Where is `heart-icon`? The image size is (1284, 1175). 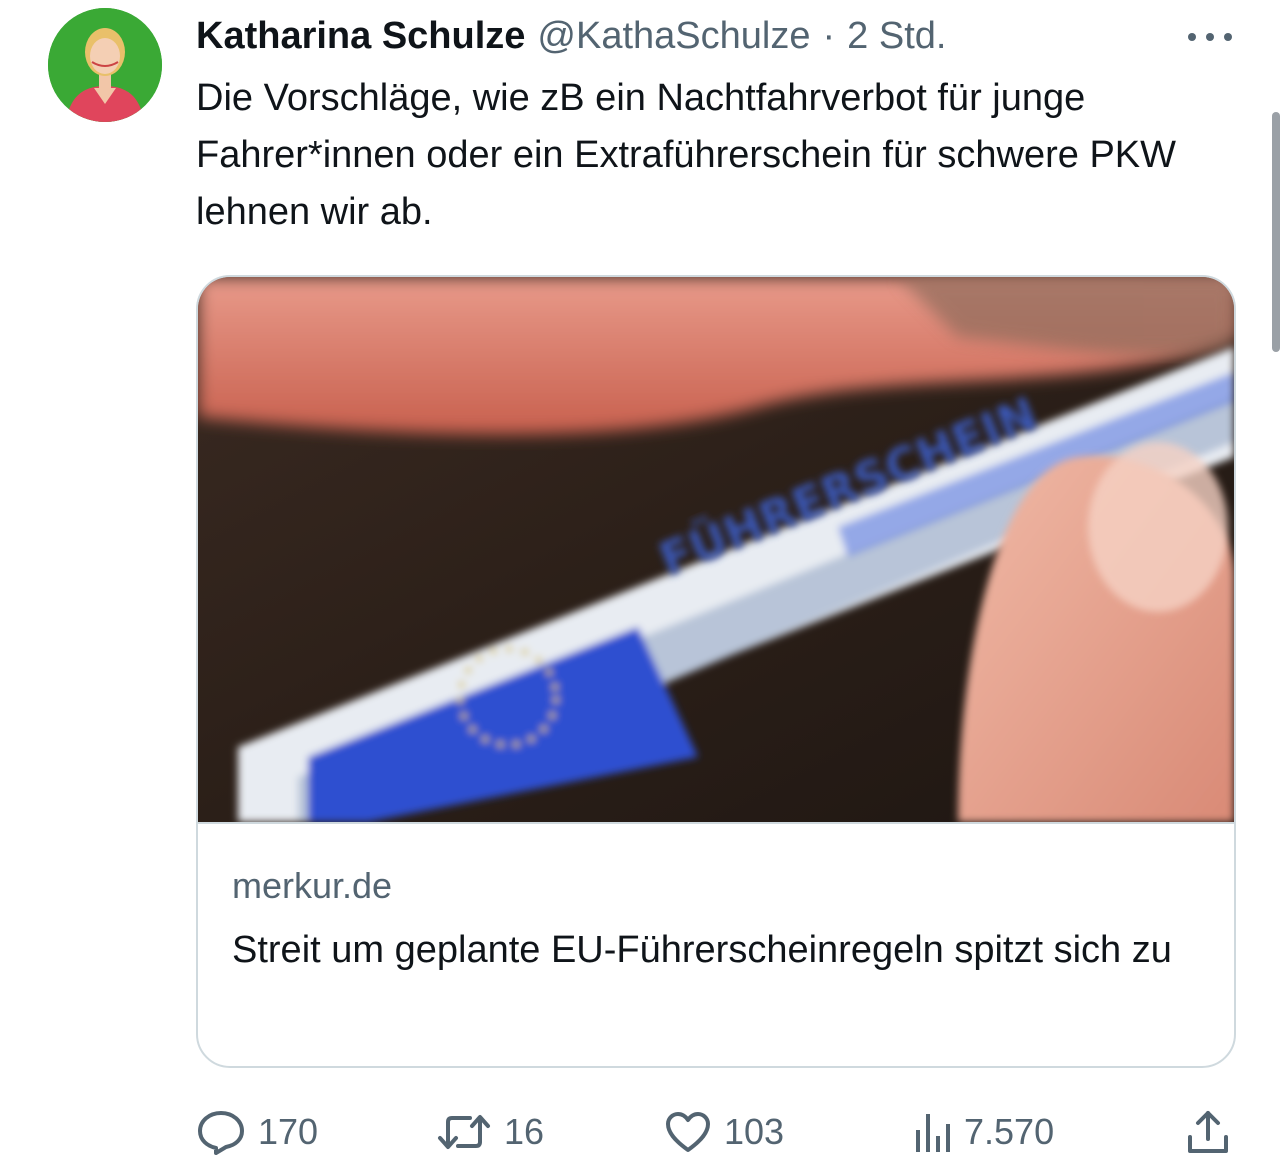 heart-icon is located at coordinates (688, 1132).